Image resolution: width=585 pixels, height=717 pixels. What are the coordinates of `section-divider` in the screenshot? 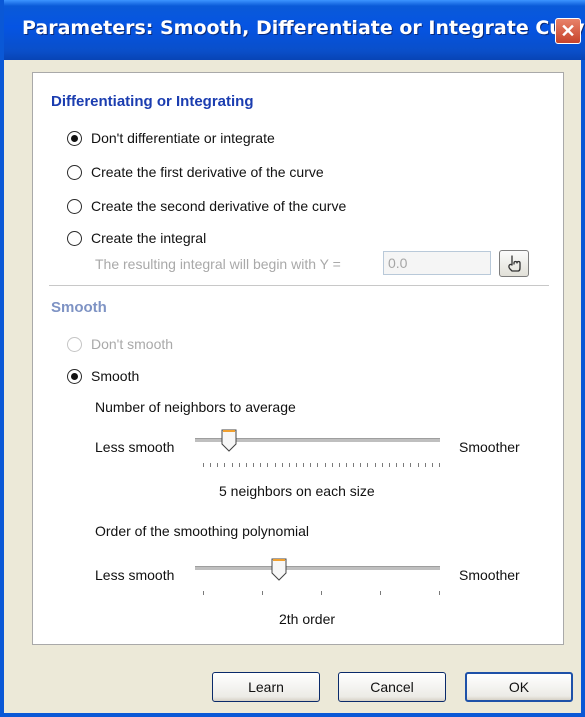 It's located at (299, 285).